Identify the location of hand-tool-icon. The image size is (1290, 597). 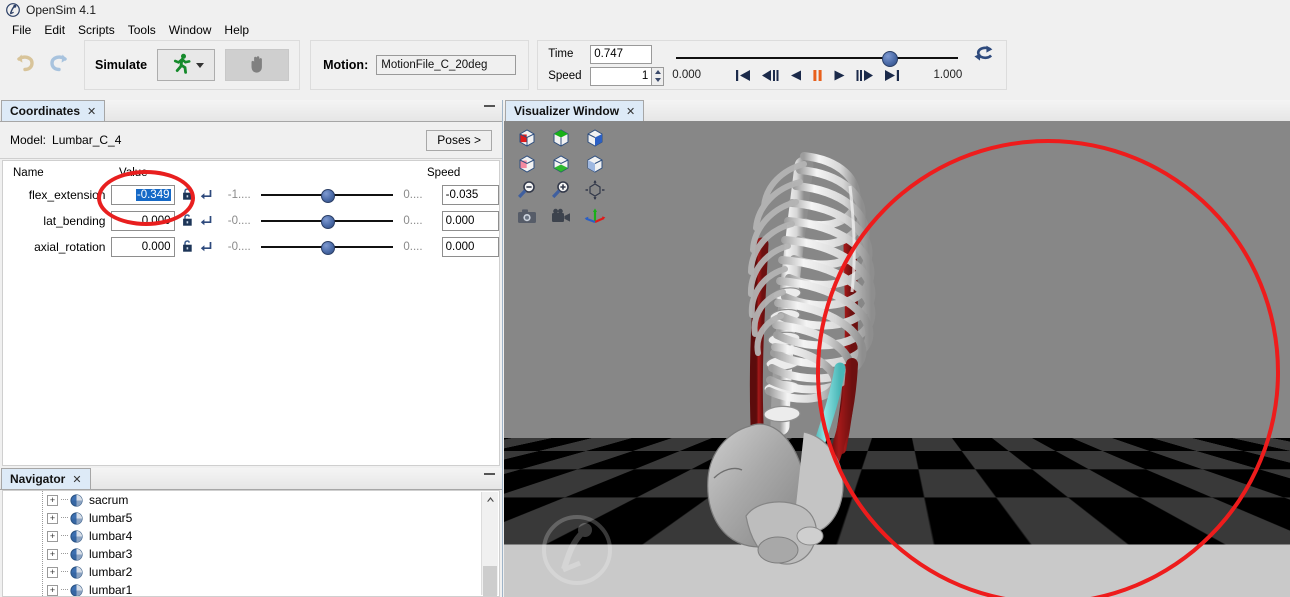
(257, 65).